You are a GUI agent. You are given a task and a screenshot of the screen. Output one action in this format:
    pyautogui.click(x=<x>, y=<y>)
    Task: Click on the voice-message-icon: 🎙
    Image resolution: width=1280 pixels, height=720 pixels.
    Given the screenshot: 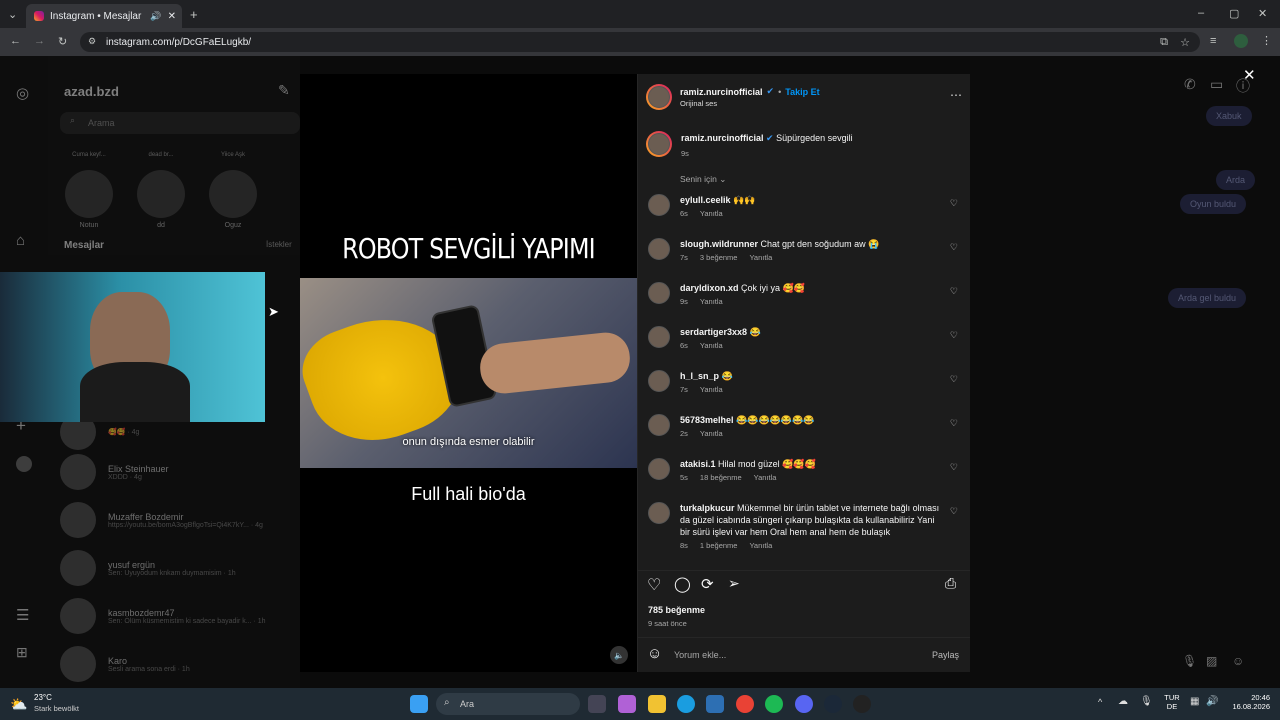 What is the action you would take?
    pyautogui.click(x=1189, y=661)
    